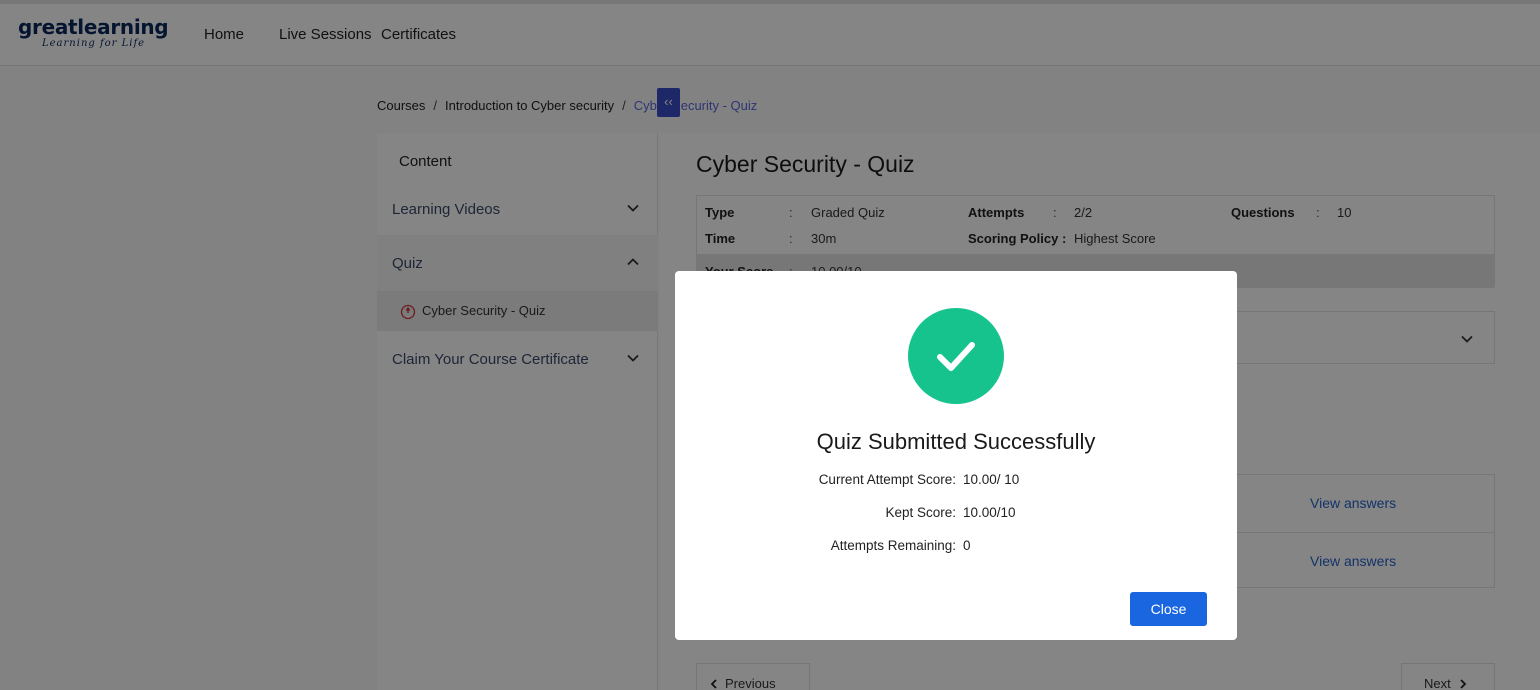  Describe the element at coordinates (967, 545) in the screenshot. I see `row-value: 0` at that location.